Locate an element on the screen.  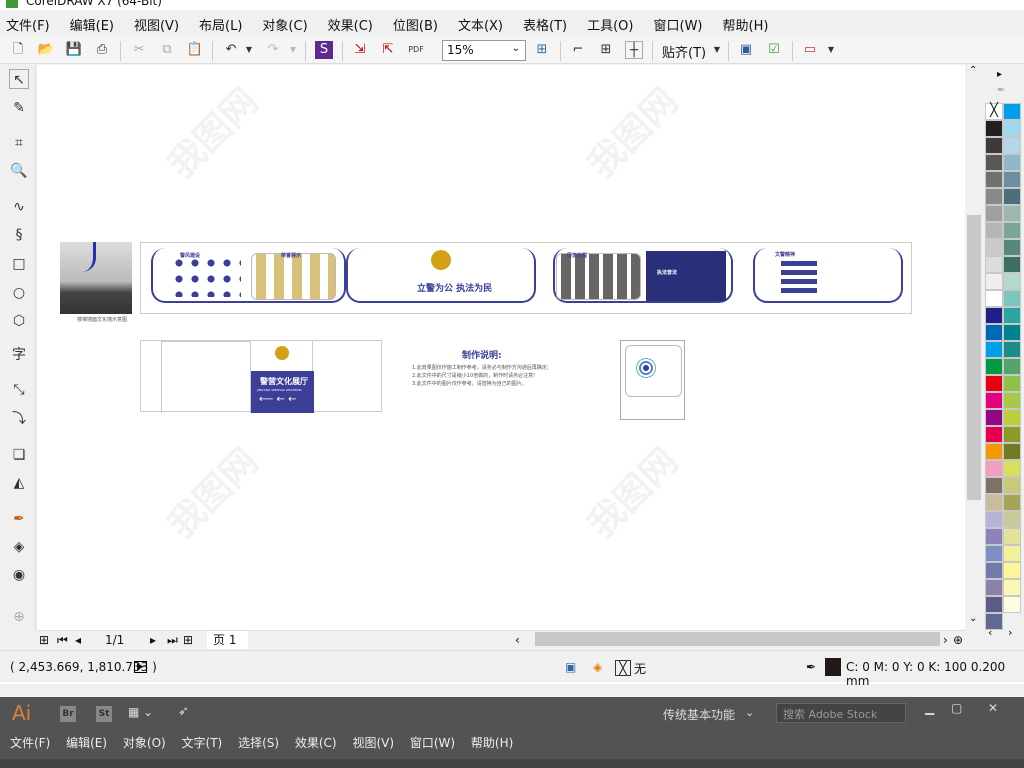
cut-icon: ✂ is located at coordinates (139, 50).